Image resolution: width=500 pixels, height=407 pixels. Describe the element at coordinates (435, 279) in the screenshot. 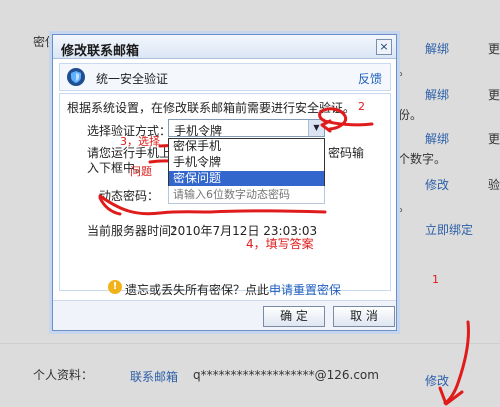

I see `annotation-step-1: 1` at that location.